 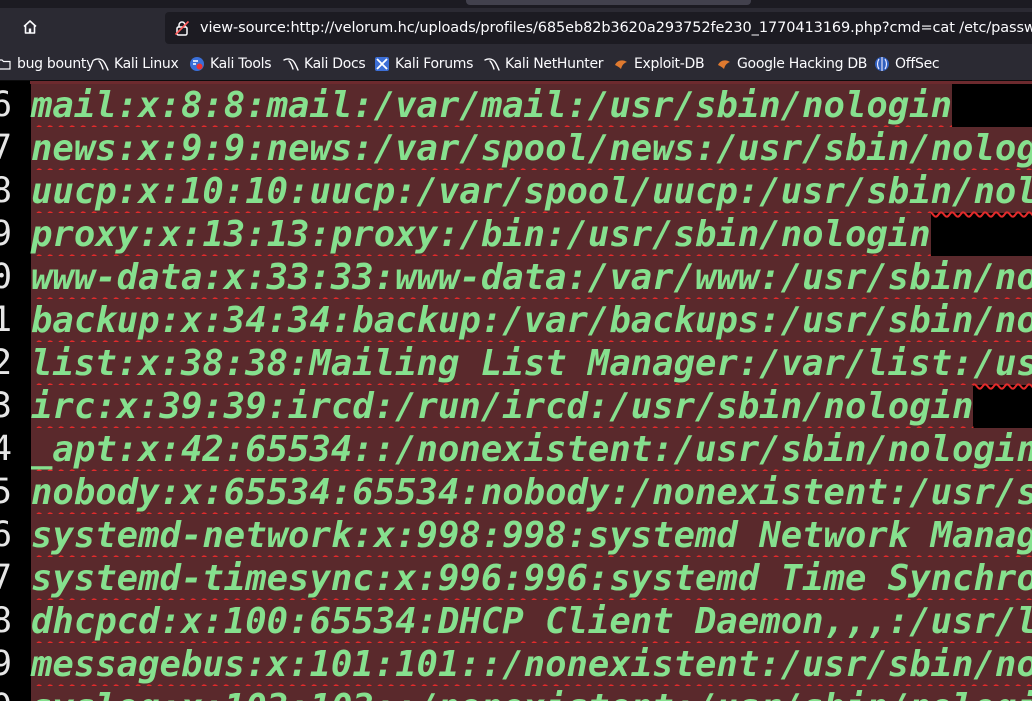 I want to click on bookmark-kali-nethunter: Kali NetHunter, so click(x=544, y=64).